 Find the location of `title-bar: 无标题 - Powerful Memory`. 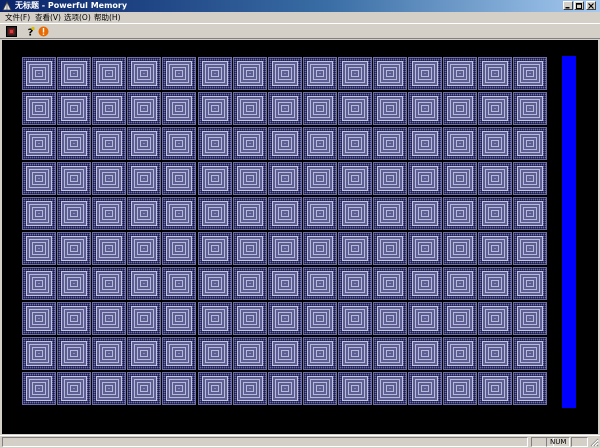

title-bar: 无标题 - Powerful Memory is located at coordinates (300, 6).